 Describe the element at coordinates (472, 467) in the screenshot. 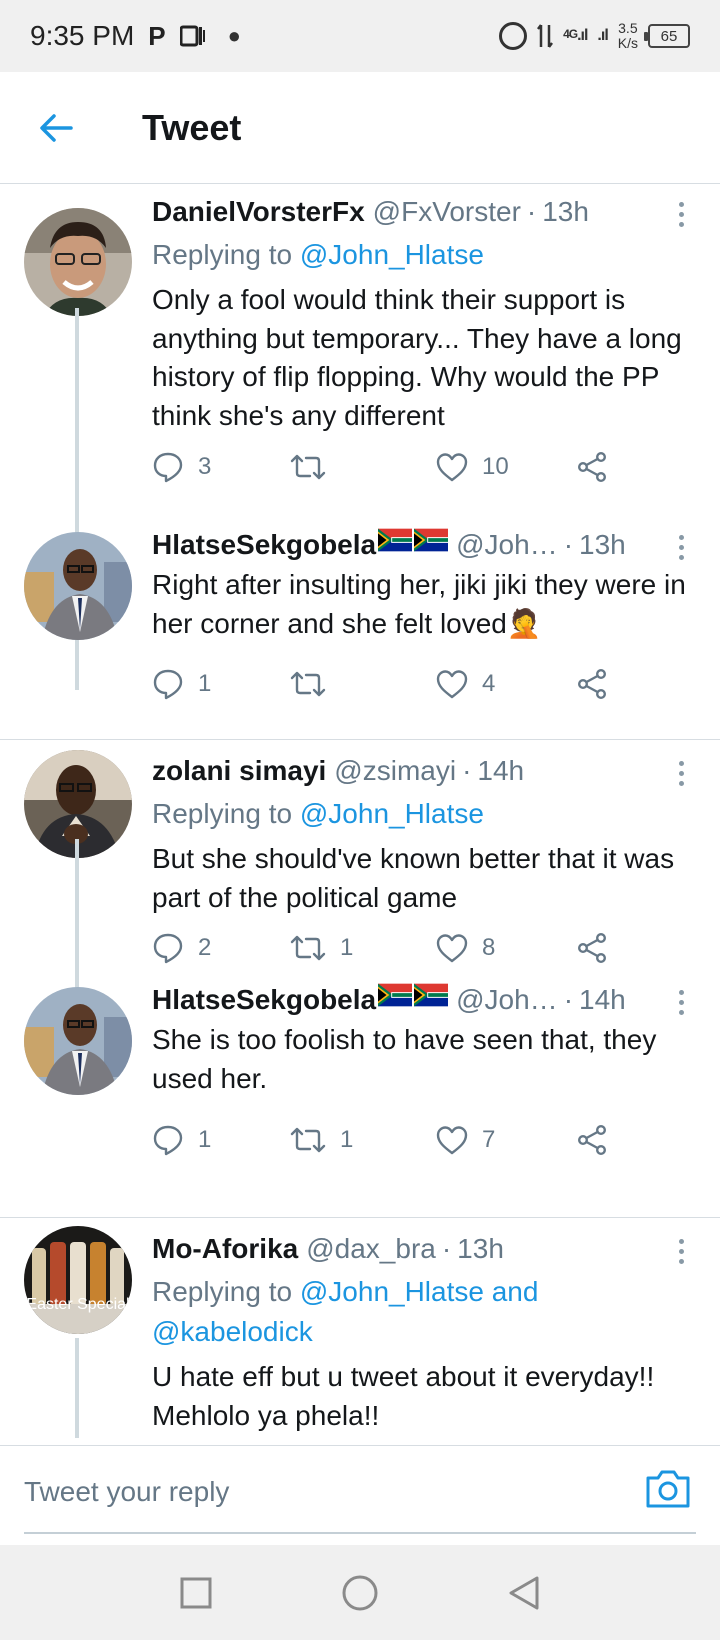

I see `like-button: 10` at that location.